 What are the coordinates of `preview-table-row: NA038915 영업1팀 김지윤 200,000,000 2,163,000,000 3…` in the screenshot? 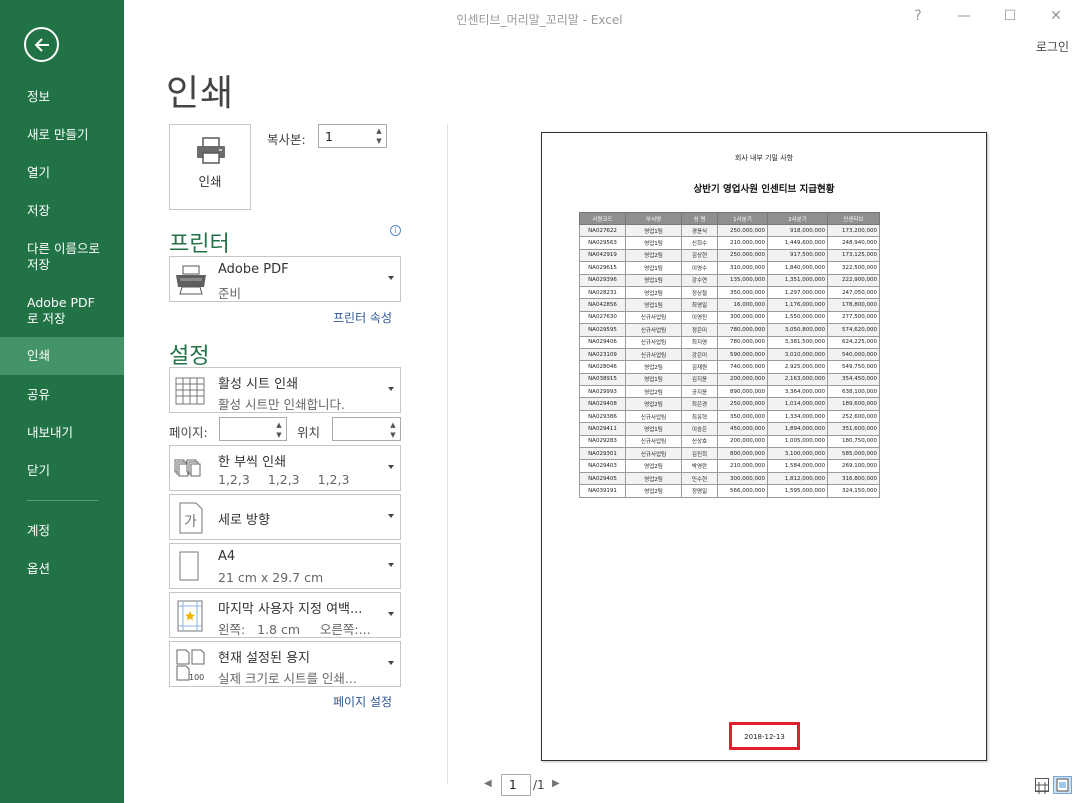 It's located at (729, 379).